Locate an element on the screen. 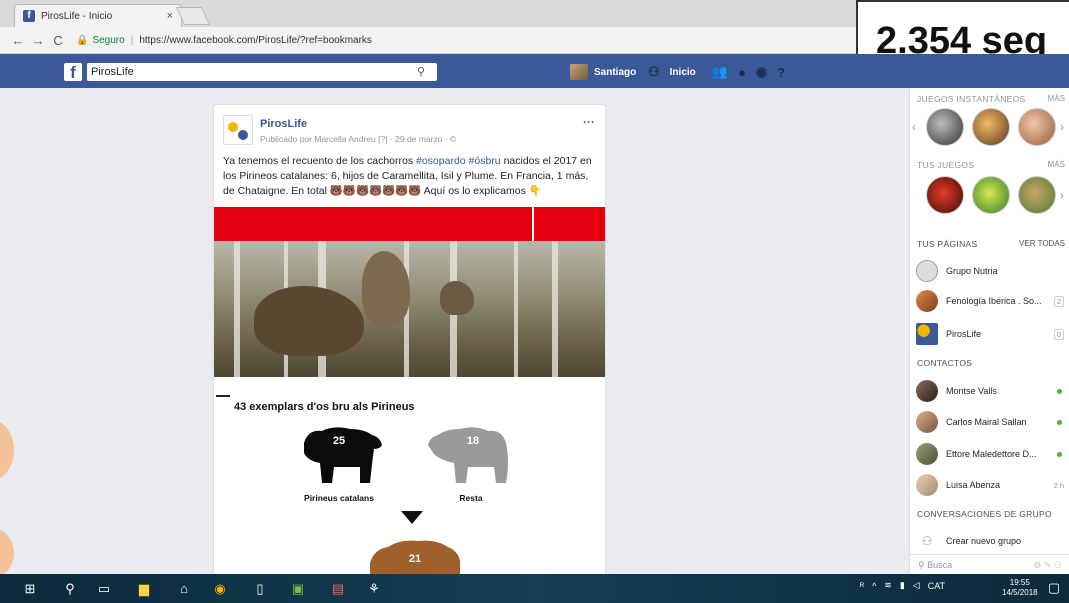 The image size is (1069, 603). chat-options-icon: ⚙ ✎ ⚇ is located at coordinates (1047, 565).